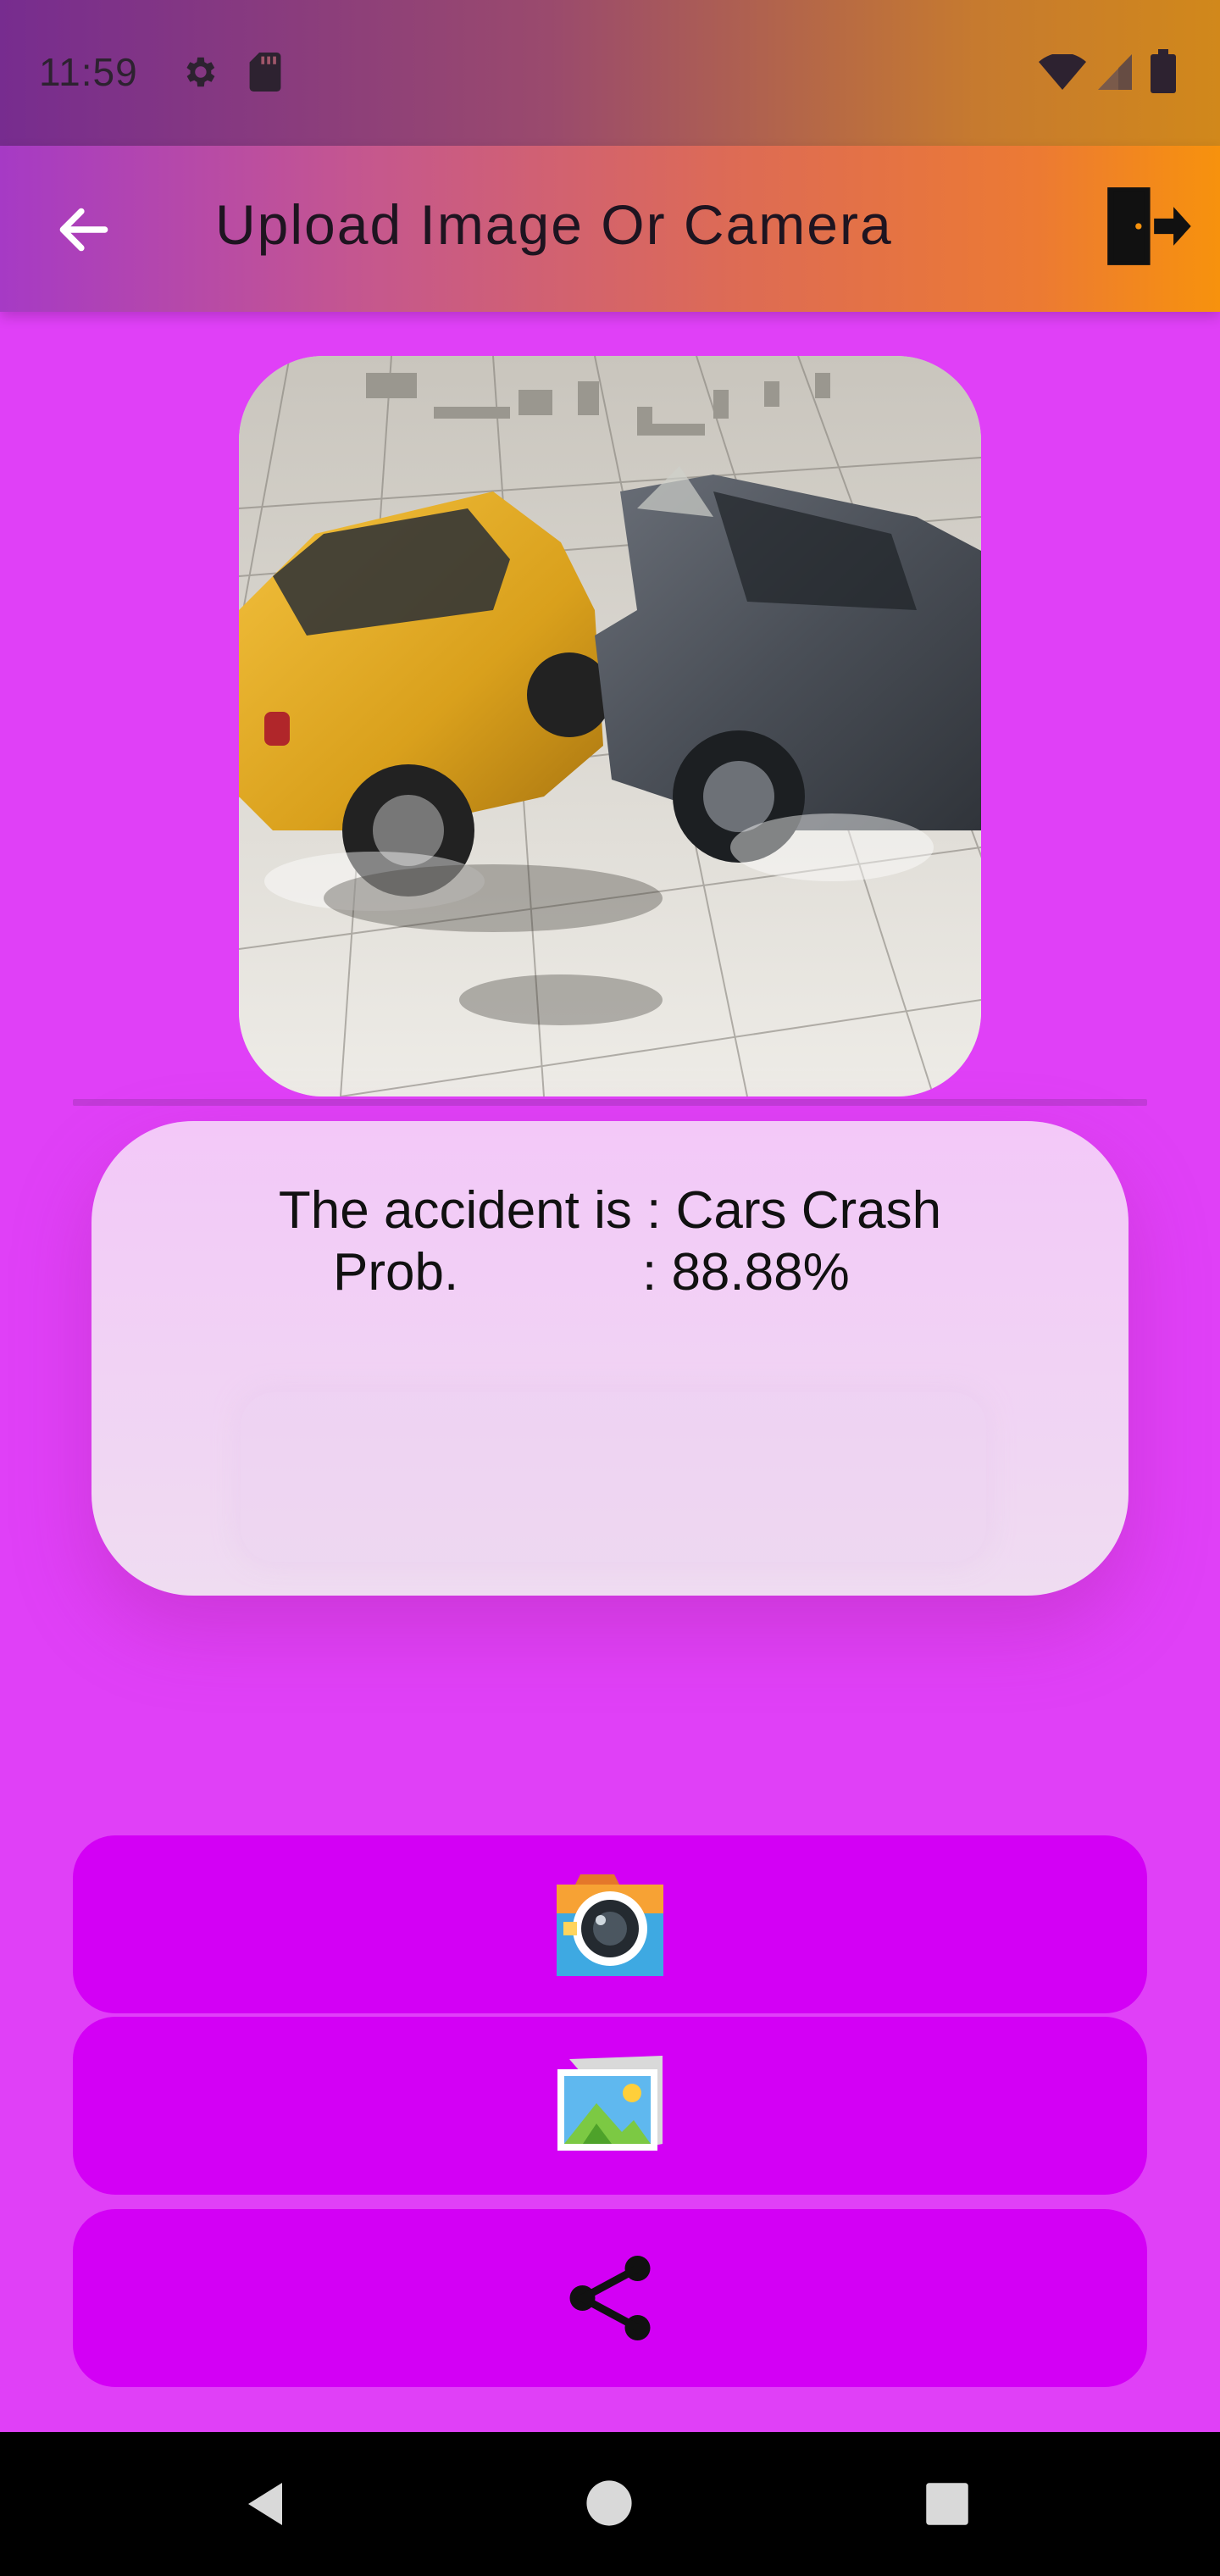 Image resolution: width=1220 pixels, height=2576 pixels. I want to click on sd-card-icon, so click(265, 72).